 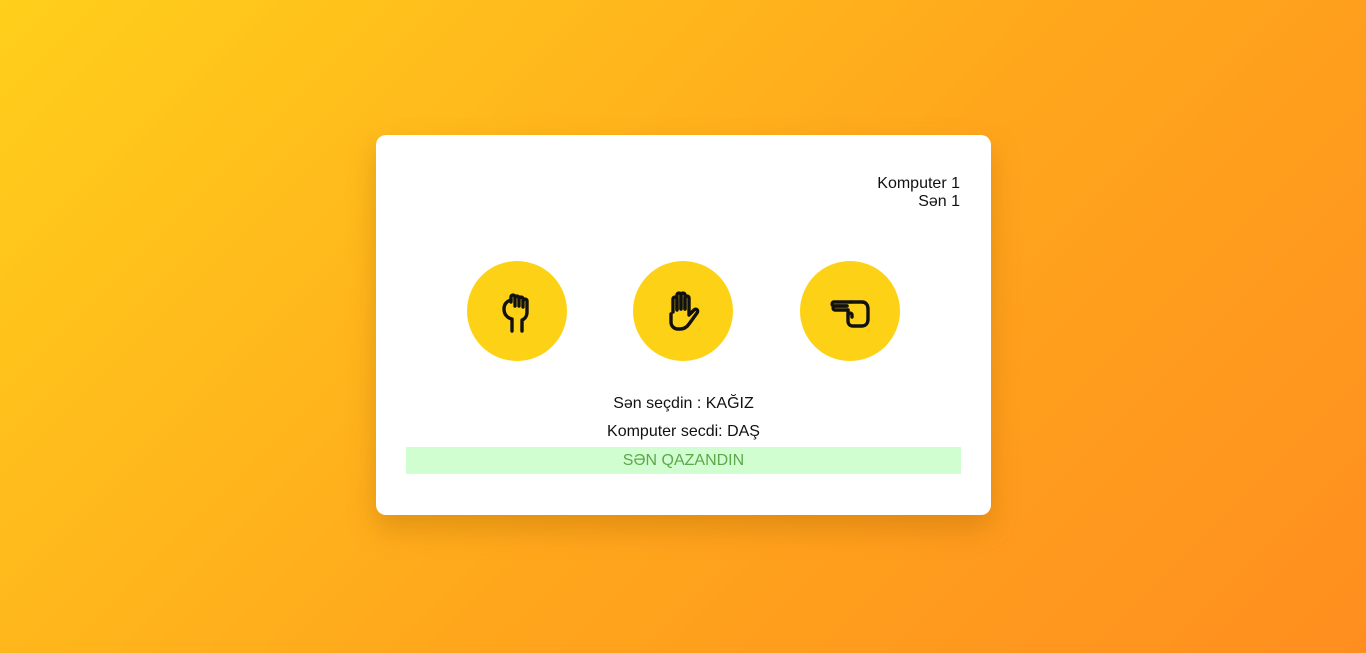 I want to click on paper-button, so click(x=683, y=311).